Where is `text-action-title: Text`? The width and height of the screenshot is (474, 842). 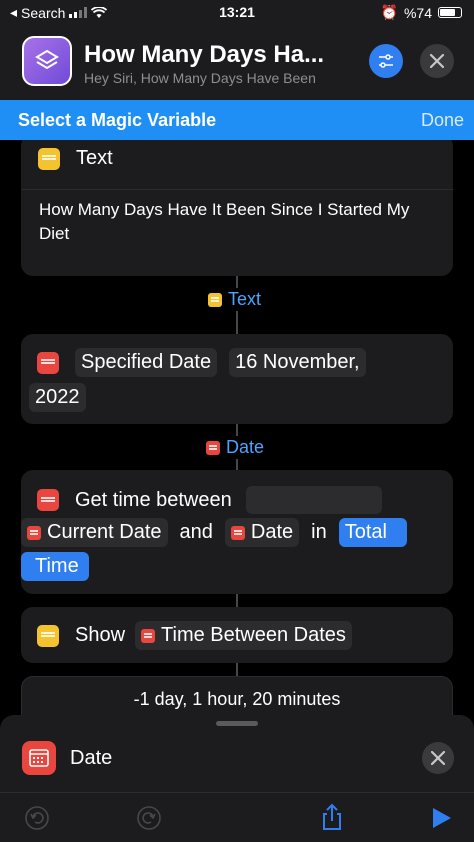 text-action-title: Text is located at coordinates (94, 158).